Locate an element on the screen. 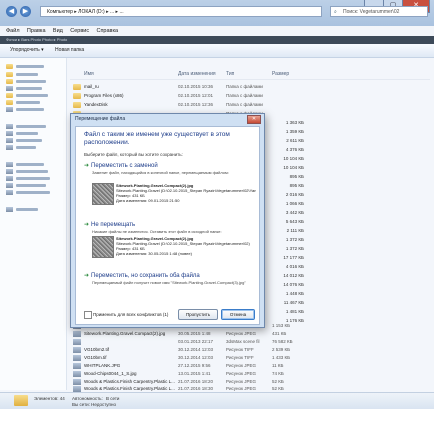 The width and height of the screenshot is (434, 434). cancel-button: Отмена is located at coordinates (238, 314).